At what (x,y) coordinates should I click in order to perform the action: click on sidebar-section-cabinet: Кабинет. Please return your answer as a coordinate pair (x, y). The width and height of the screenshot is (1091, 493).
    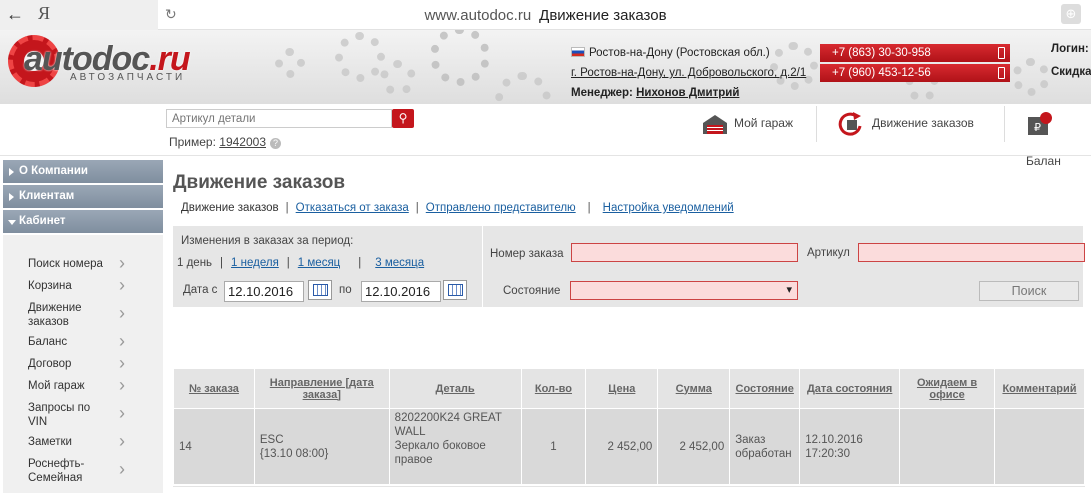
    Looking at the image, I should click on (83, 221).